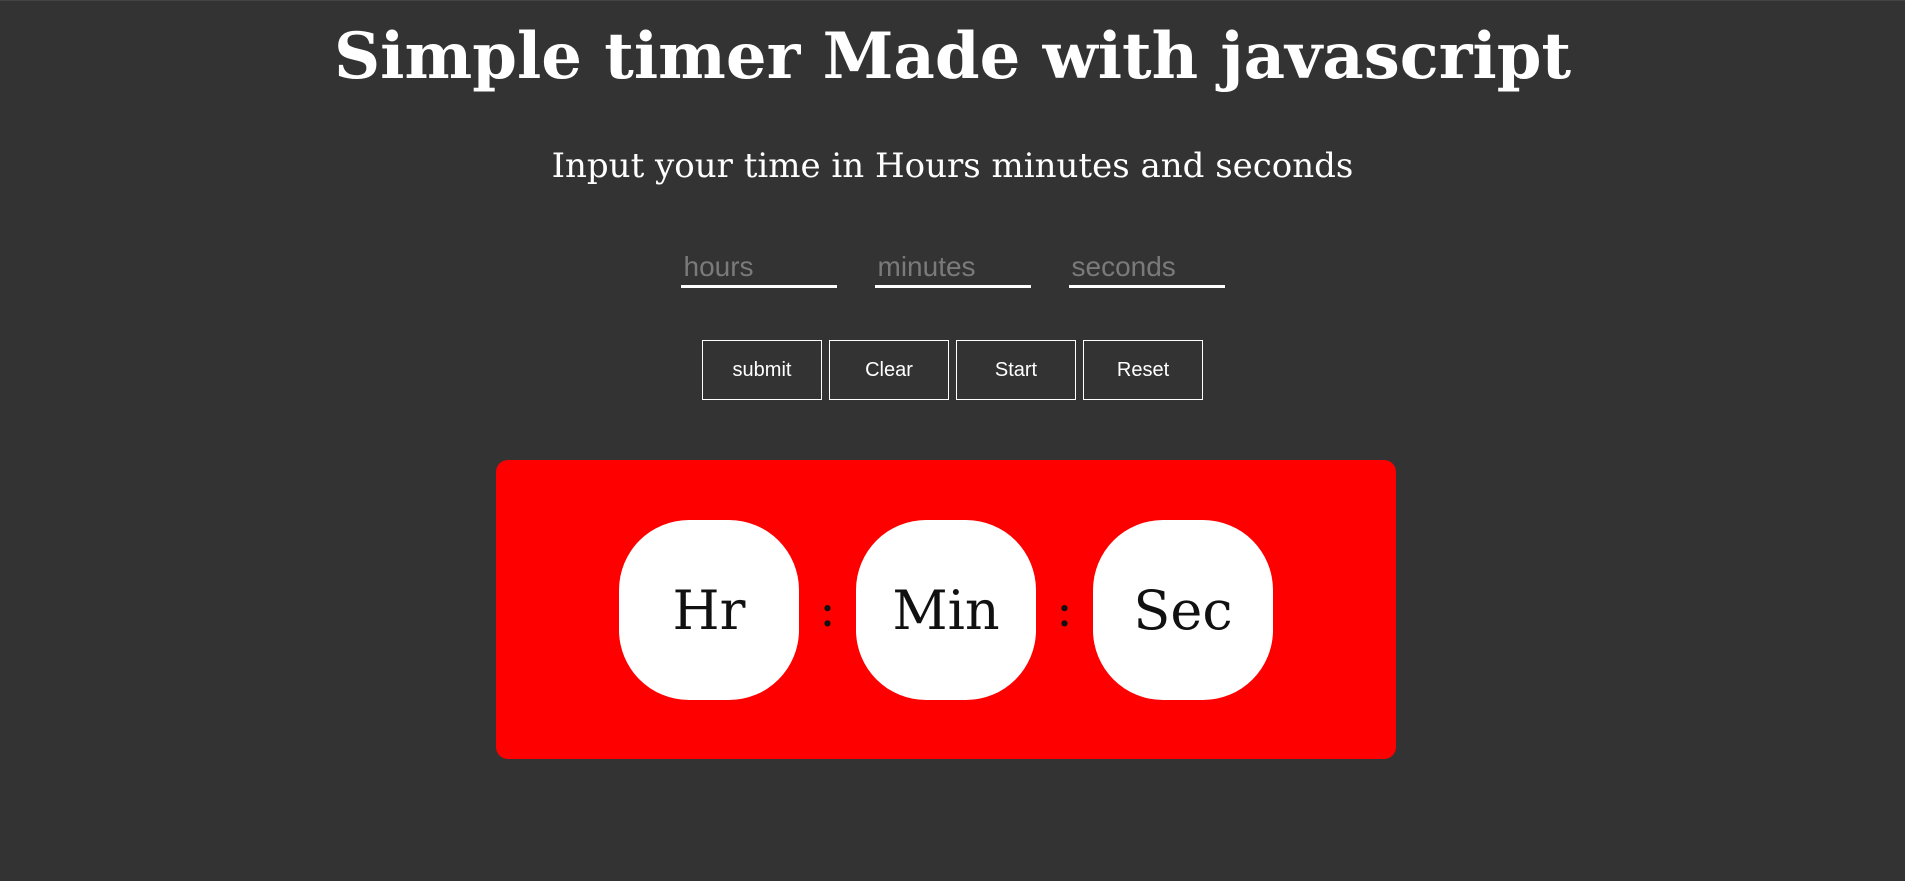  What do you see at coordinates (1016, 370) in the screenshot?
I see `start-button: Start` at bounding box center [1016, 370].